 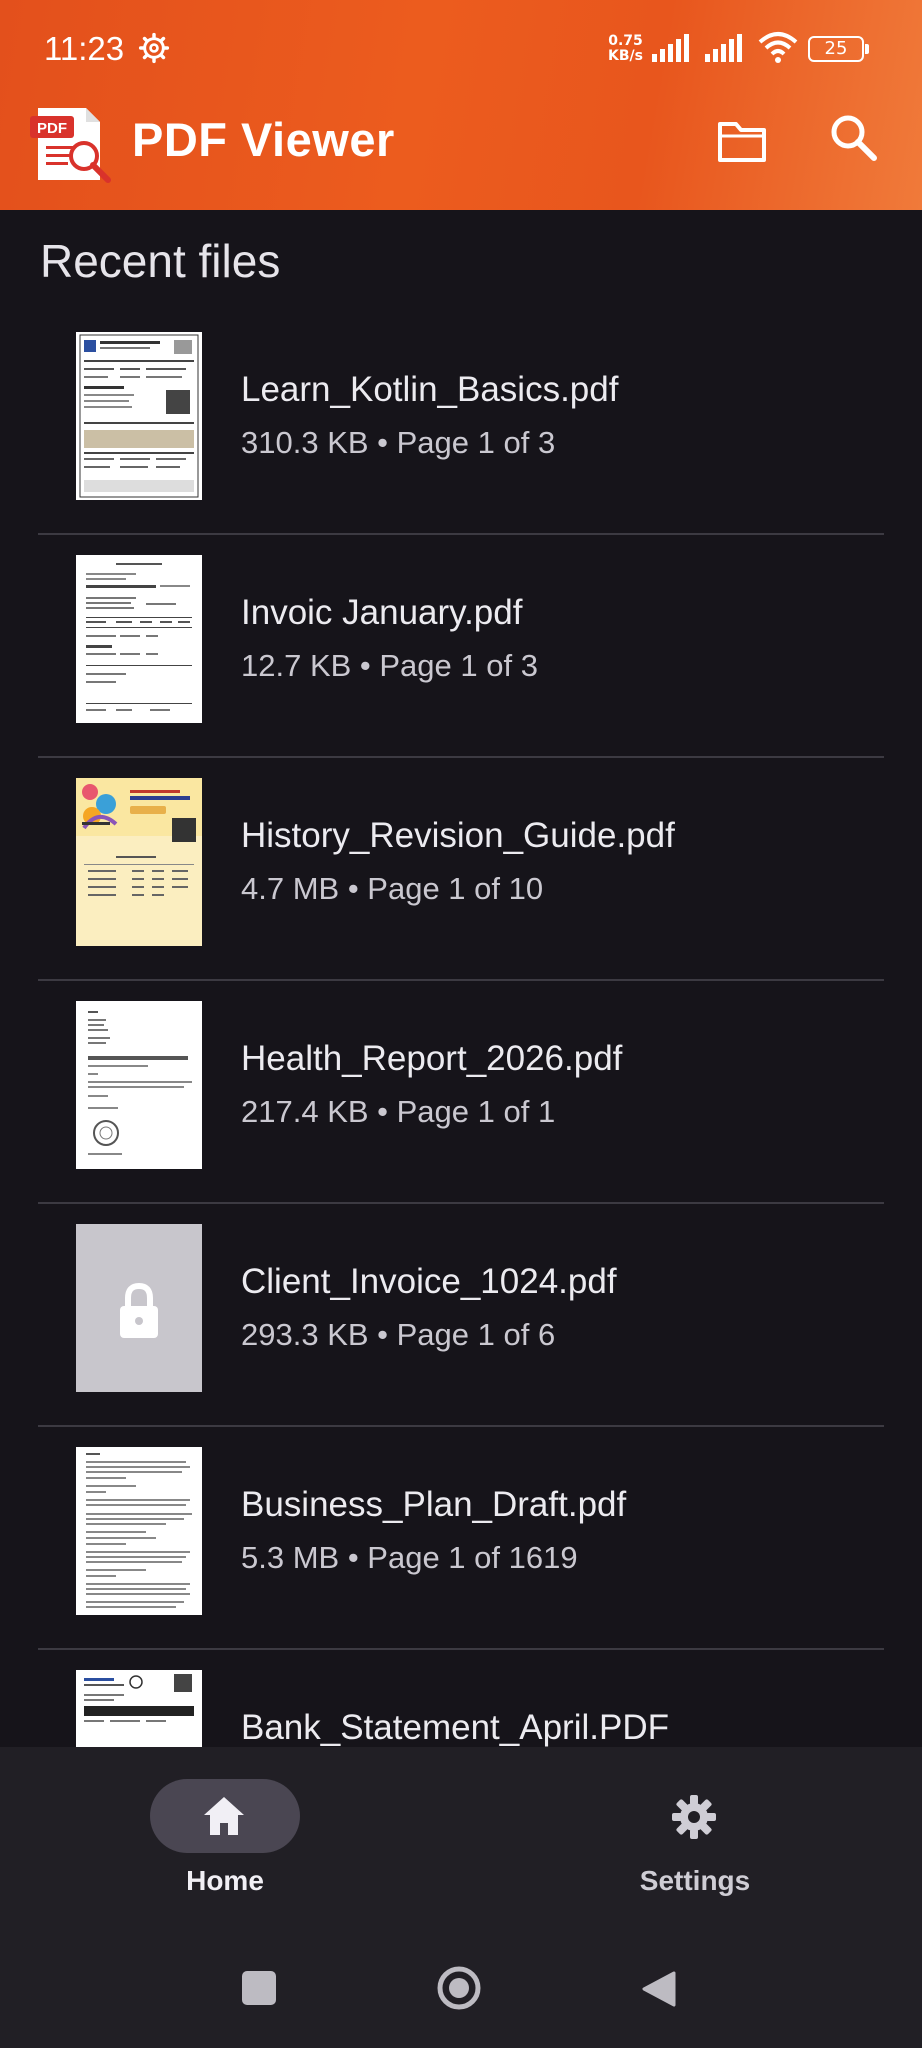 I want to click on nav-home-label: Home, so click(x=225, y=1881).